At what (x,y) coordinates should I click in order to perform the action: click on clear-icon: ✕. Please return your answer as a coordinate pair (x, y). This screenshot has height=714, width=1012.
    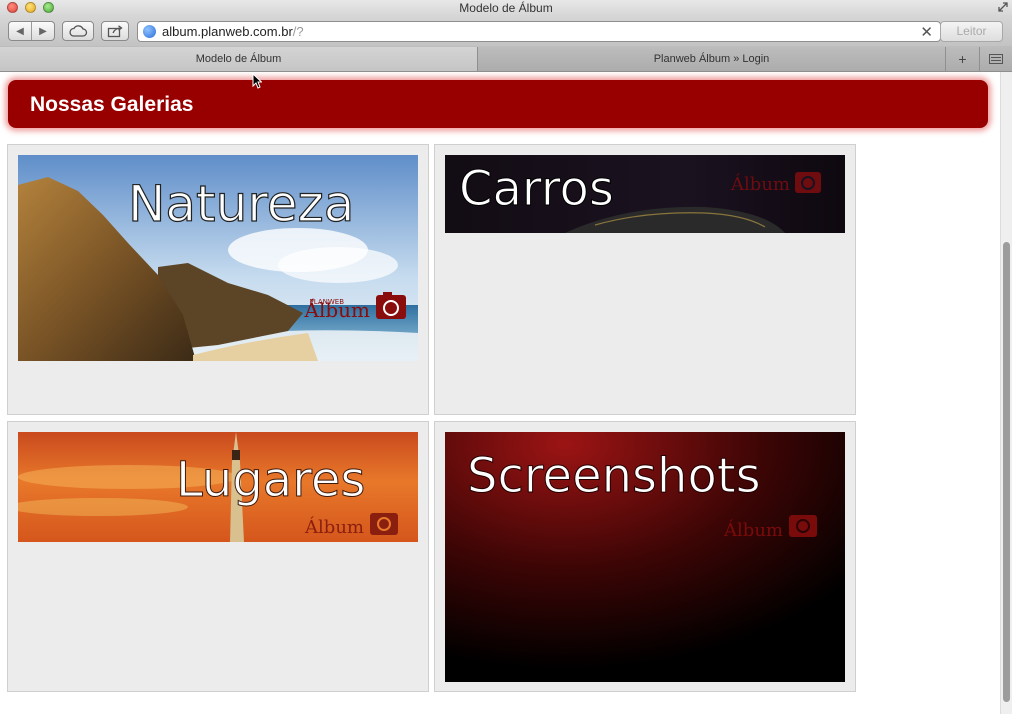
    Looking at the image, I should click on (926, 32).